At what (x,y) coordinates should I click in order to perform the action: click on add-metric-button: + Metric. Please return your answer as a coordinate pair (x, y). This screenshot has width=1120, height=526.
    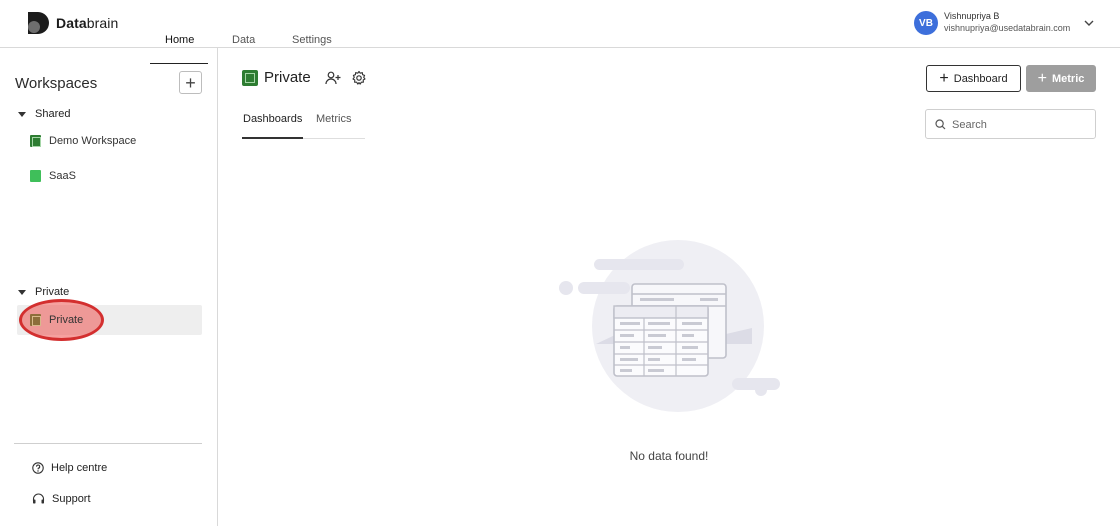
    Looking at the image, I should click on (1061, 78).